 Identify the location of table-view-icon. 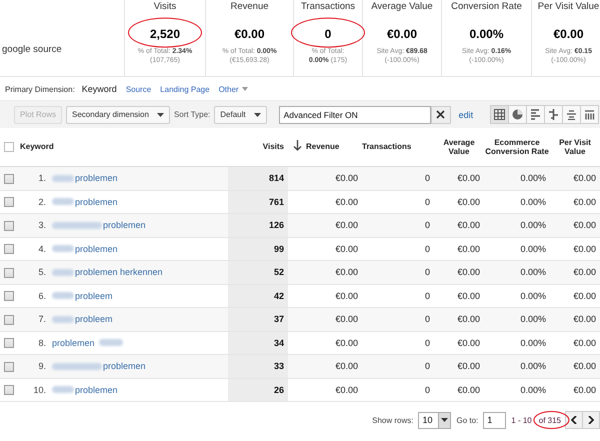
(500, 114).